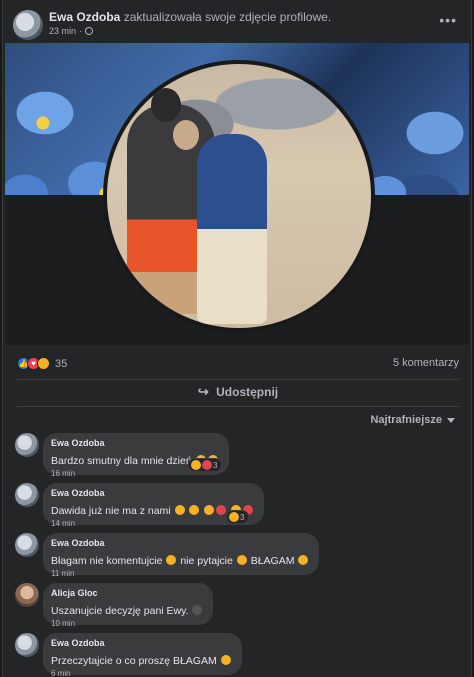 This screenshot has height=677, width=474. Describe the element at coordinates (238, 365) in the screenshot. I see `reaction-stats: 👍 ♥ 35 5 komentarzy` at that location.